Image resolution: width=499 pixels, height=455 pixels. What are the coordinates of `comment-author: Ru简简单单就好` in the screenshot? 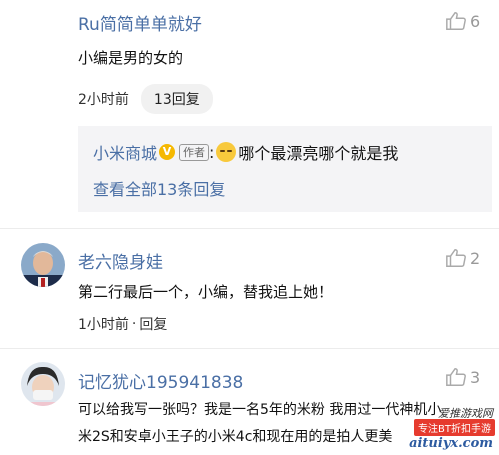 It's located at (140, 22).